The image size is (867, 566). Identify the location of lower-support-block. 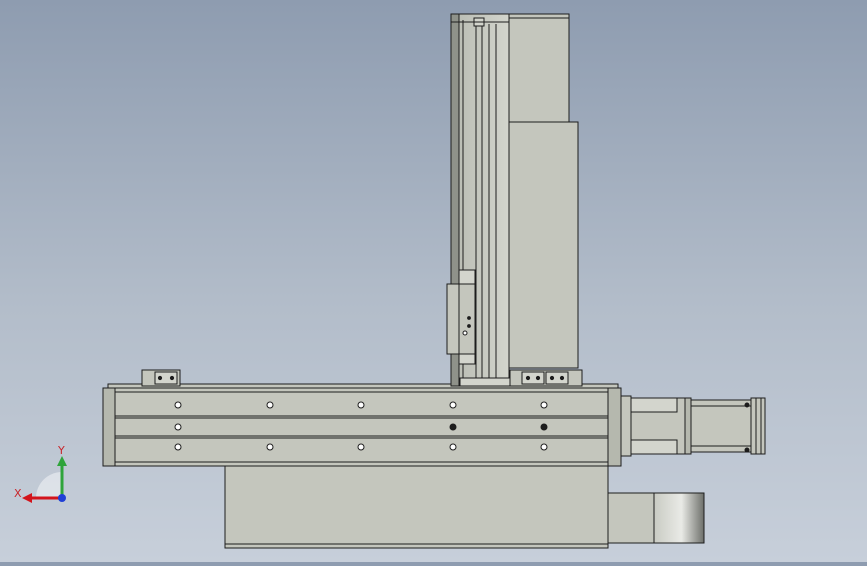
(416, 507).